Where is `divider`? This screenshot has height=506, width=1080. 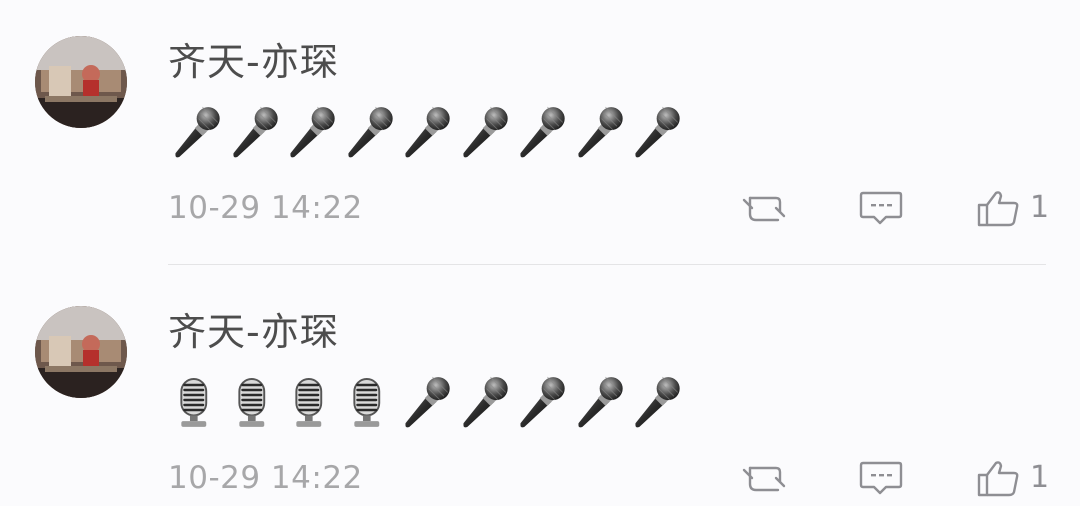 divider is located at coordinates (607, 264).